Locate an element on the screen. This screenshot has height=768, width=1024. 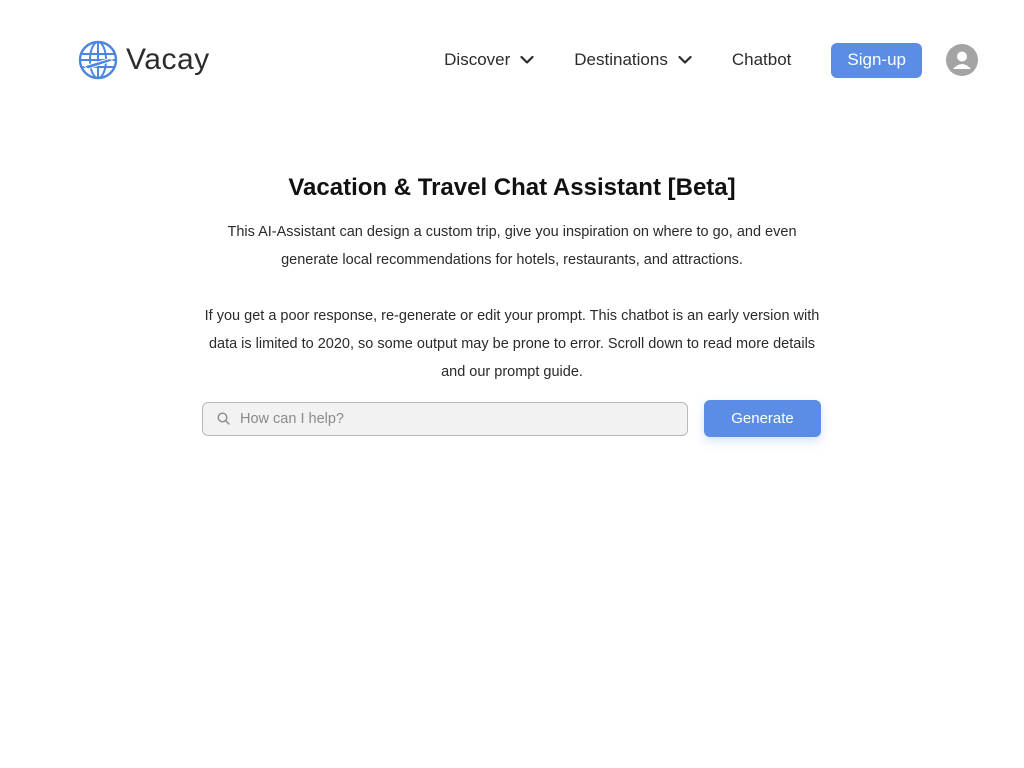
prompt-input is located at coordinates (450, 418).